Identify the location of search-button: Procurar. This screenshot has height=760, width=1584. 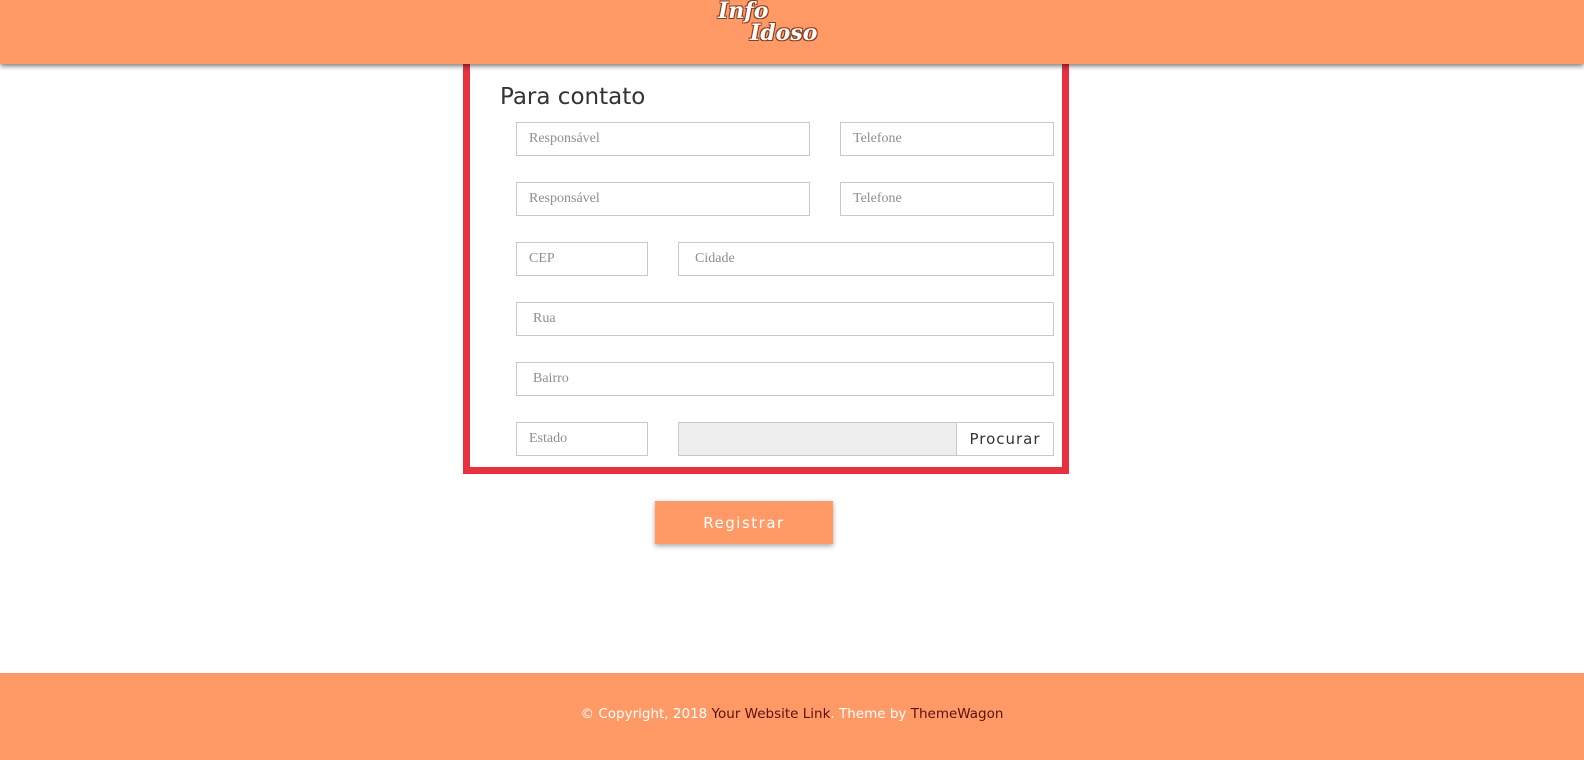
(1005, 439).